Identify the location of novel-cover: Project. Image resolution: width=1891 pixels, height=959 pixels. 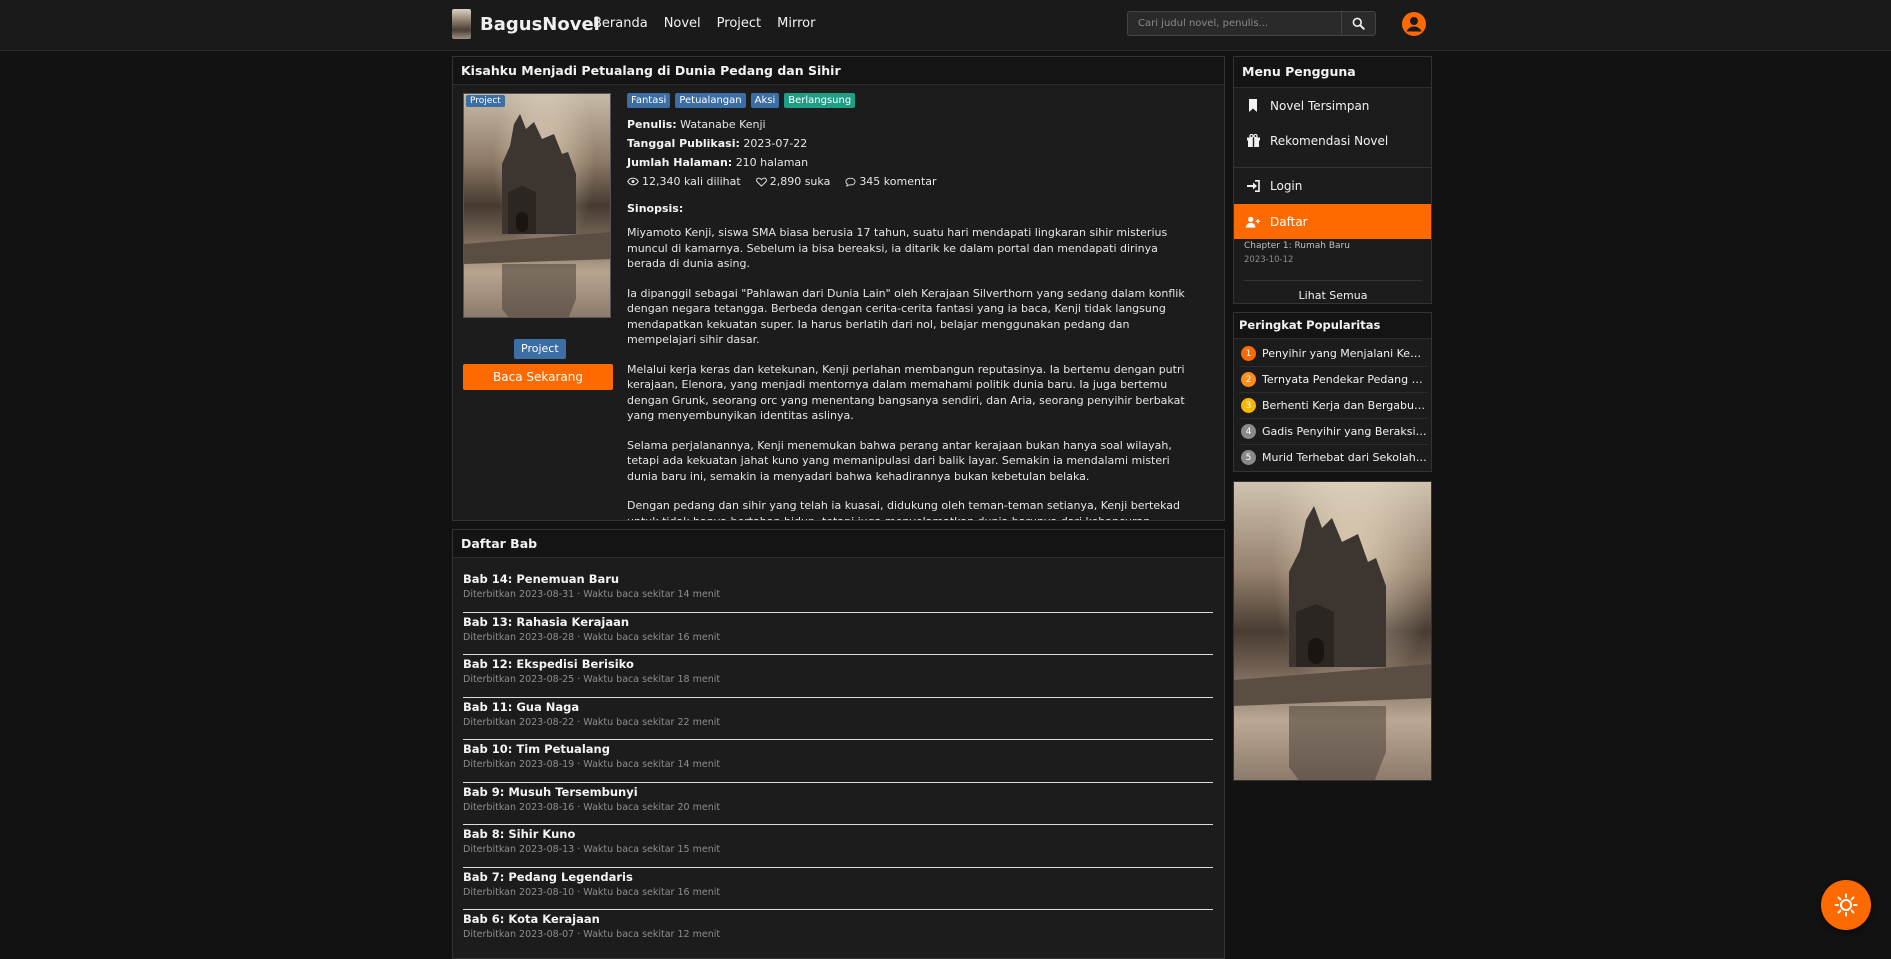
(537, 205).